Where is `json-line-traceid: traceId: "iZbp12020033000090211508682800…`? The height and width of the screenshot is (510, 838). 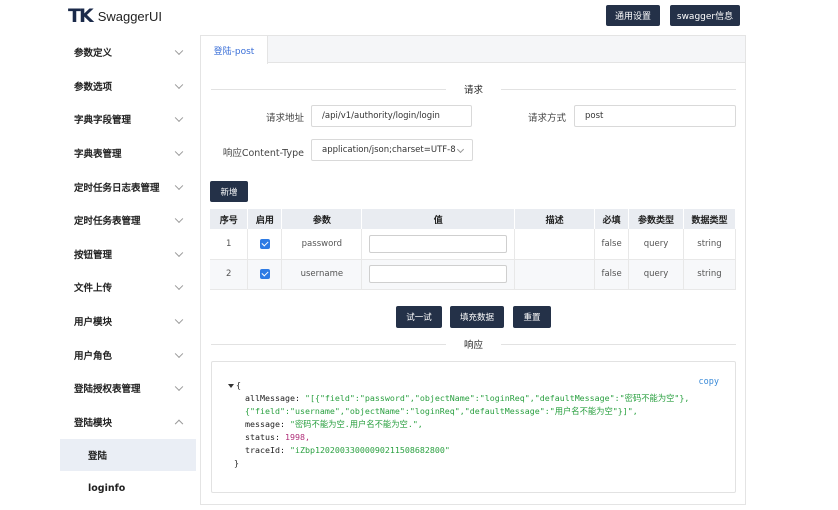 json-line-traceid: traceId: "iZbp12020033000090211508682800… is located at coordinates (473, 450).